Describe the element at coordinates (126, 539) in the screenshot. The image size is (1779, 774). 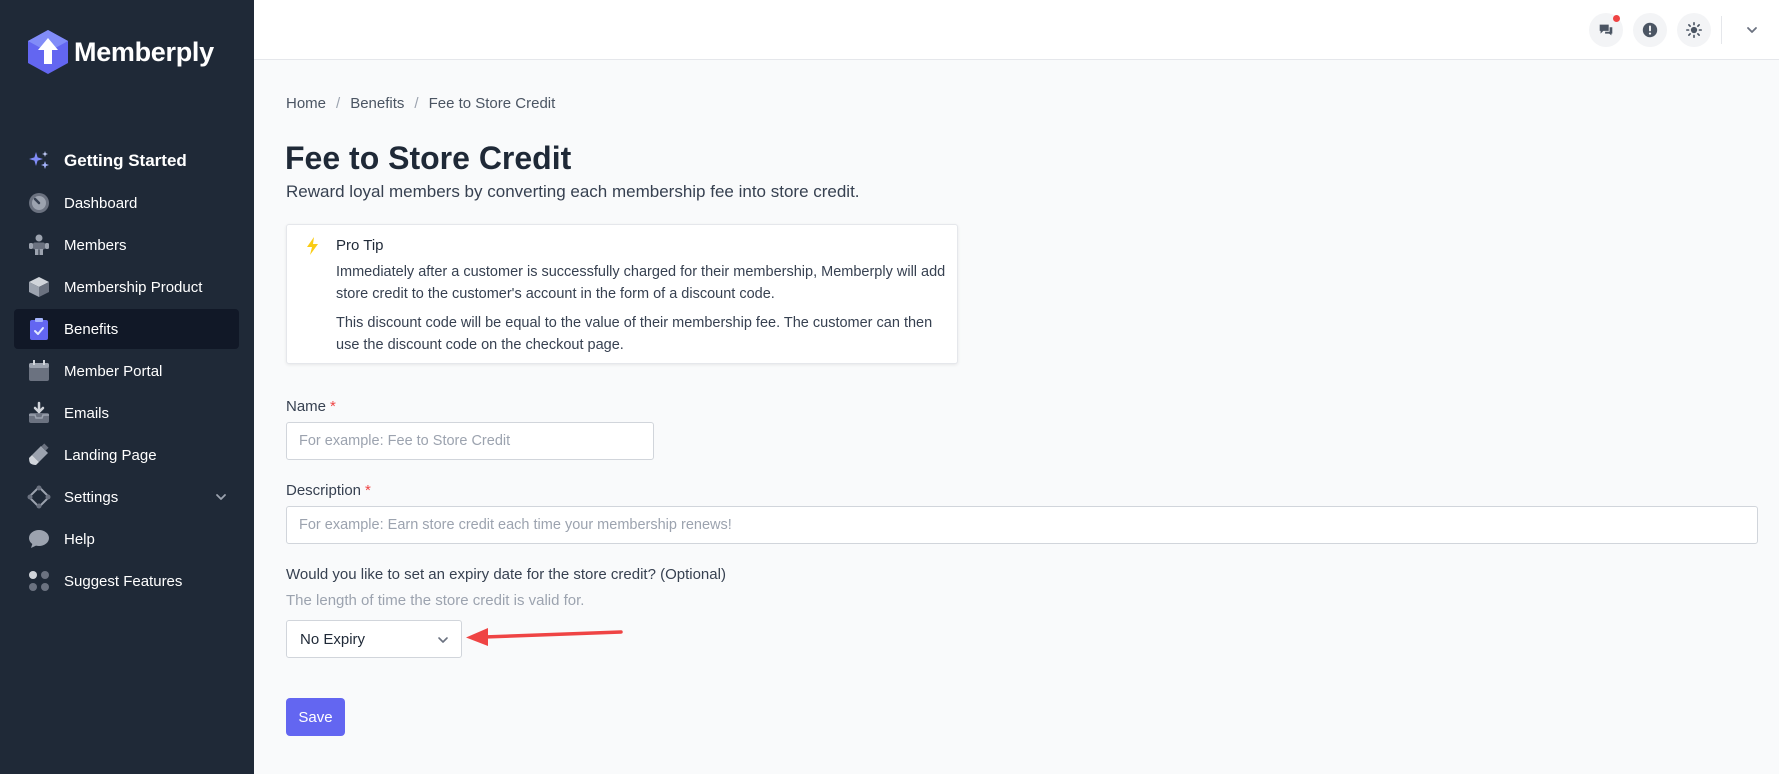
I see `sidebar-item-help: Help` at that location.